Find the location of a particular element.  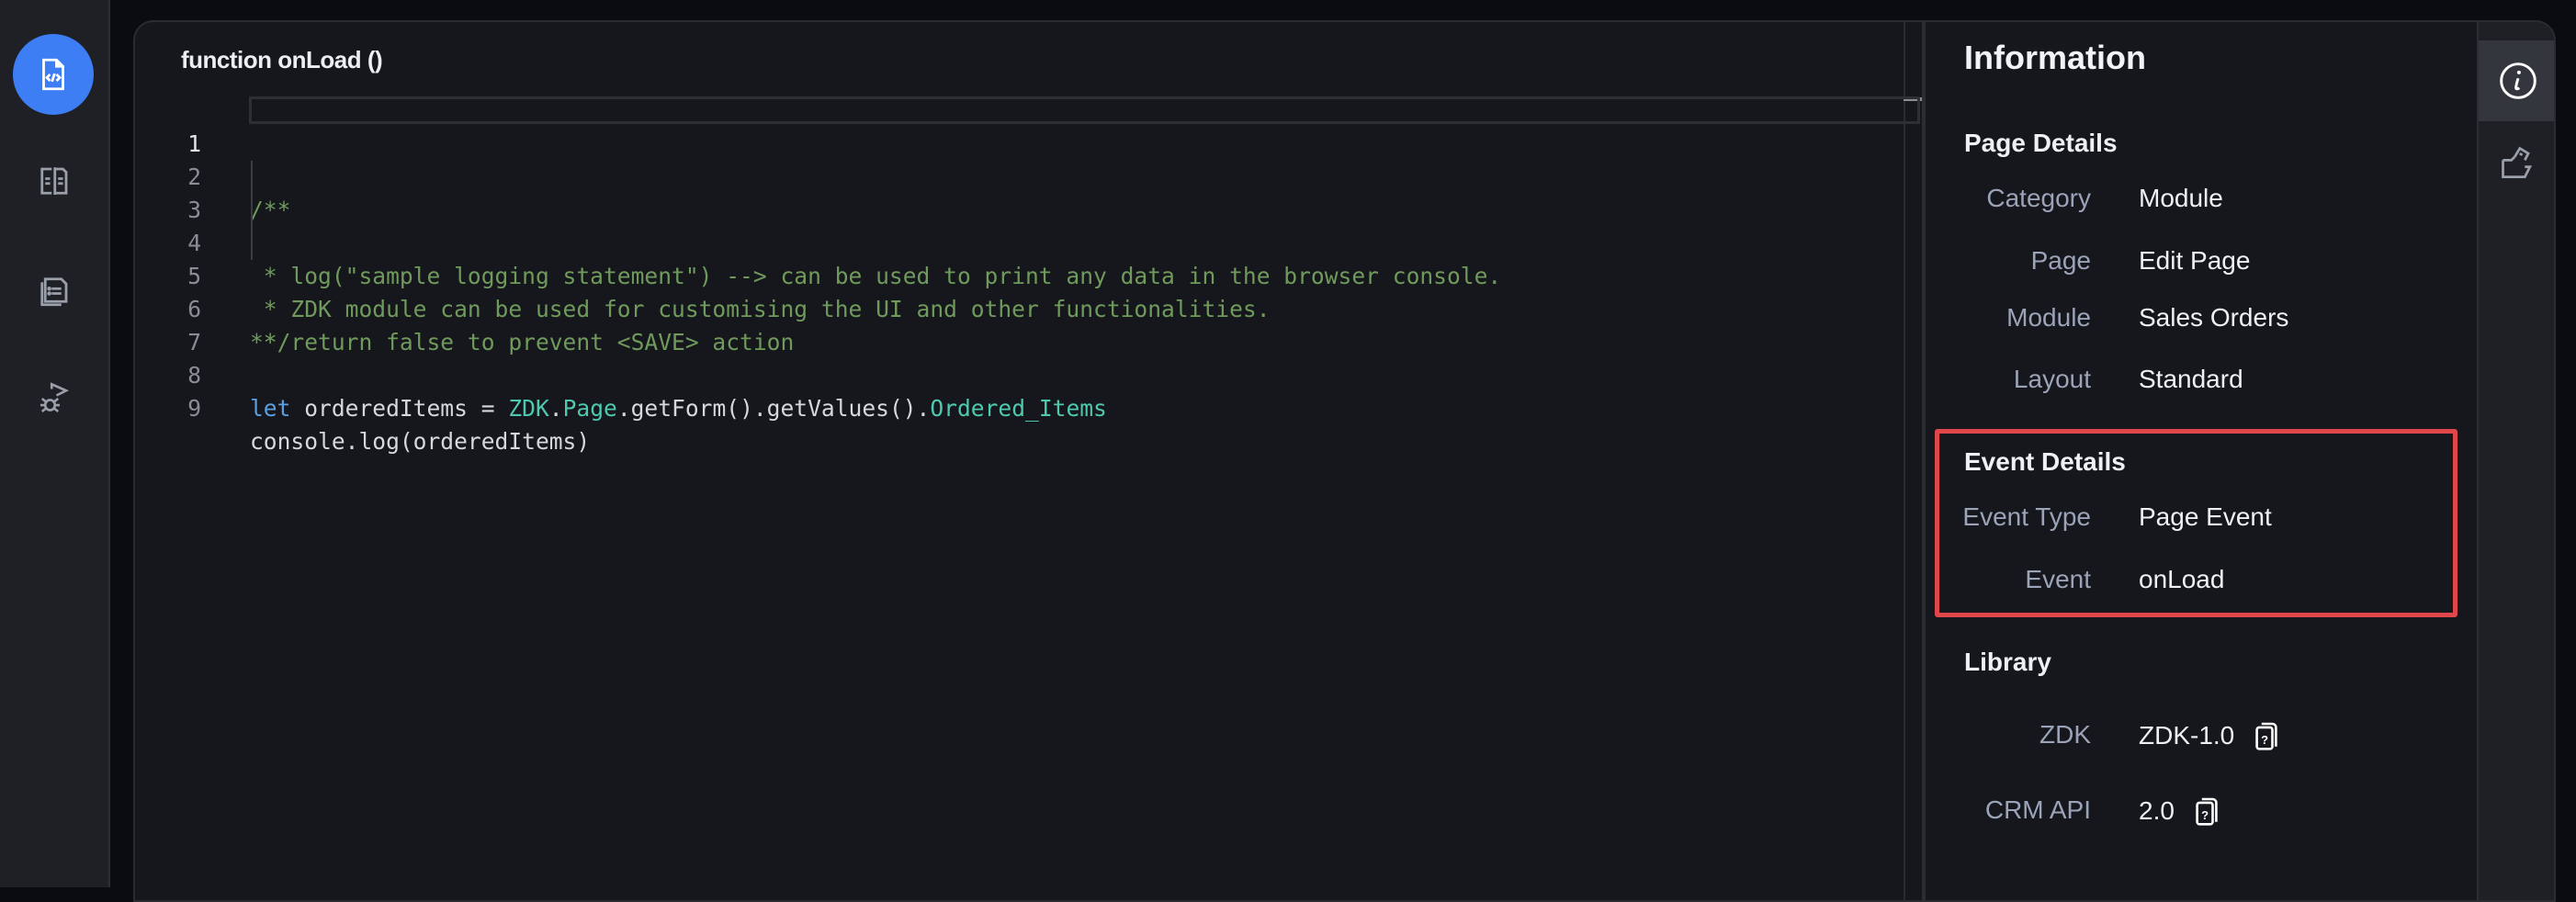

keyword-token: let is located at coordinates (270, 408).